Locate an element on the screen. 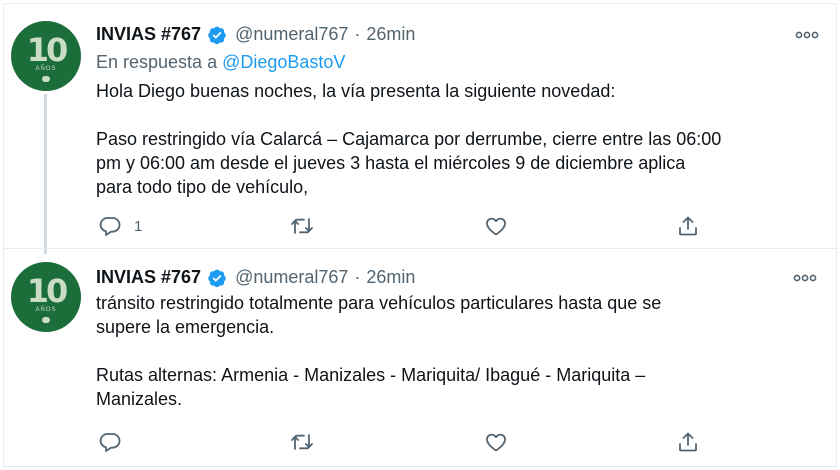 The height and width of the screenshot is (470, 840). reply-mention-link: @DiegoBastoV is located at coordinates (283, 62).